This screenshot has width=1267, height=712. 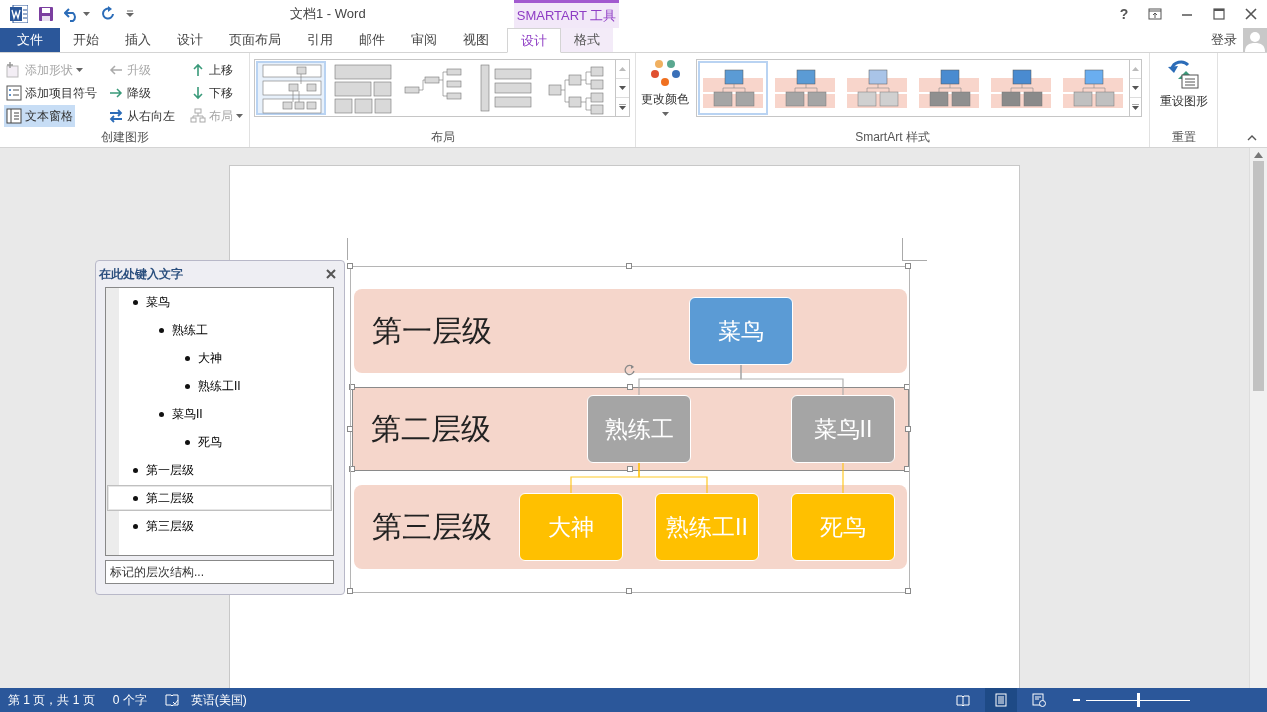 I want to click on pane-title: 在此处键入文字, so click(x=141, y=274).